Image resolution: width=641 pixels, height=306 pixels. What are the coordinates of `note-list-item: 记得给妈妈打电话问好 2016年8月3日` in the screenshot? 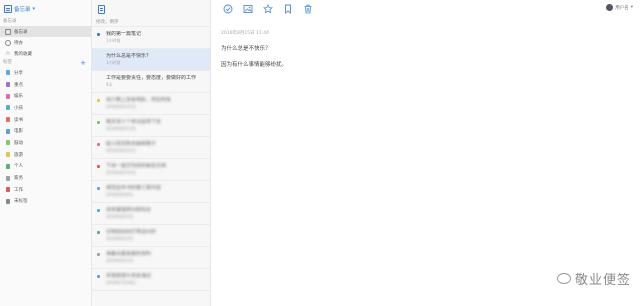 It's located at (151, 236).